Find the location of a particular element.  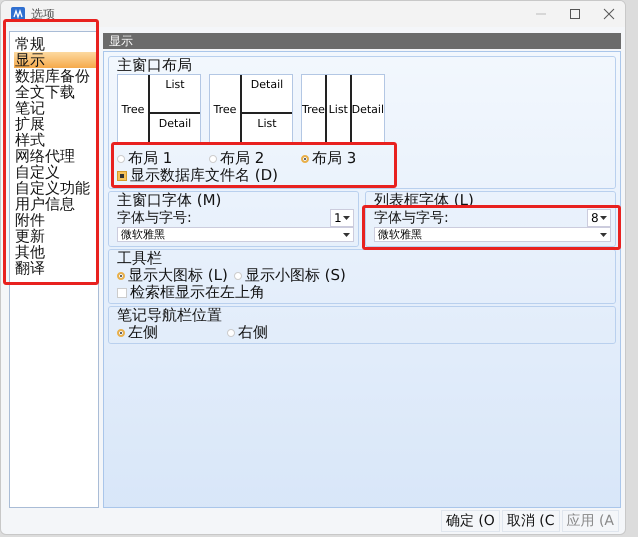

category-item: 扩展 is located at coordinates (56, 124).